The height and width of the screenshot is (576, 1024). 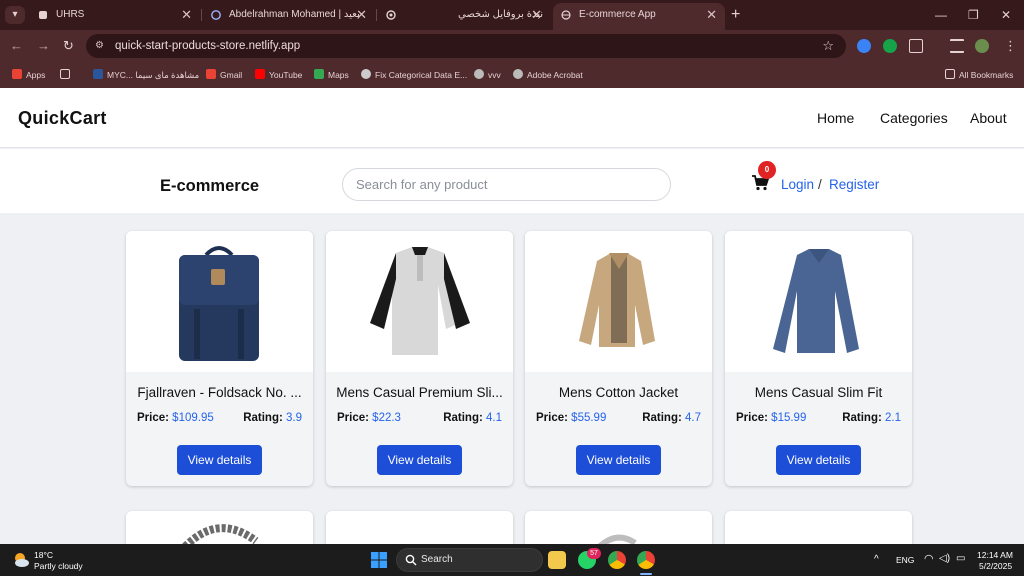 I want to click on volume-icon: ◁), so click(x=944, y=559).